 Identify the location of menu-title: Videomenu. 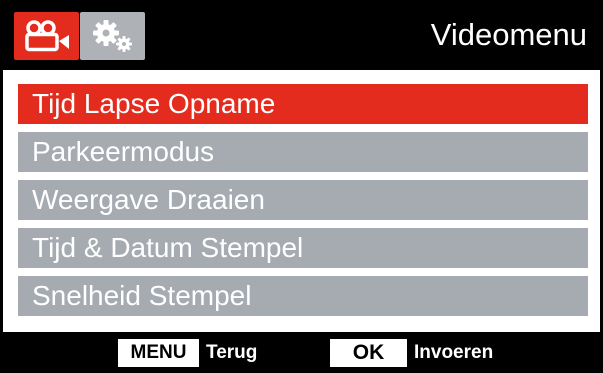
(508, 34).